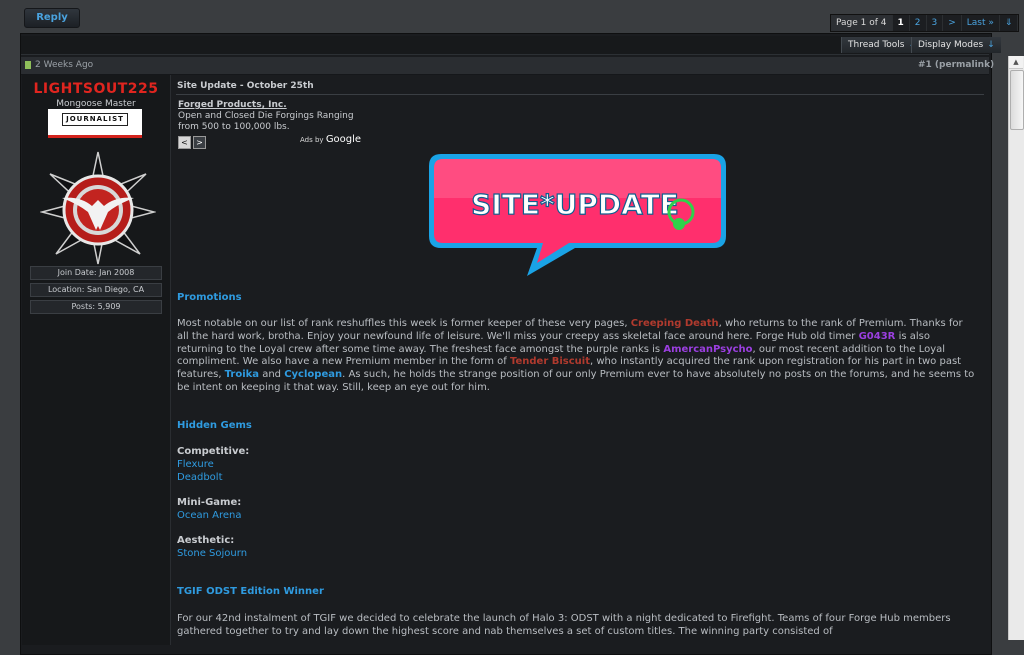 The image size is (1024, 655). What do you see at coordinates (96, 307) in the screenshot?
I see `post-count: Posts: 5,909` at bounding box center [96, 307].